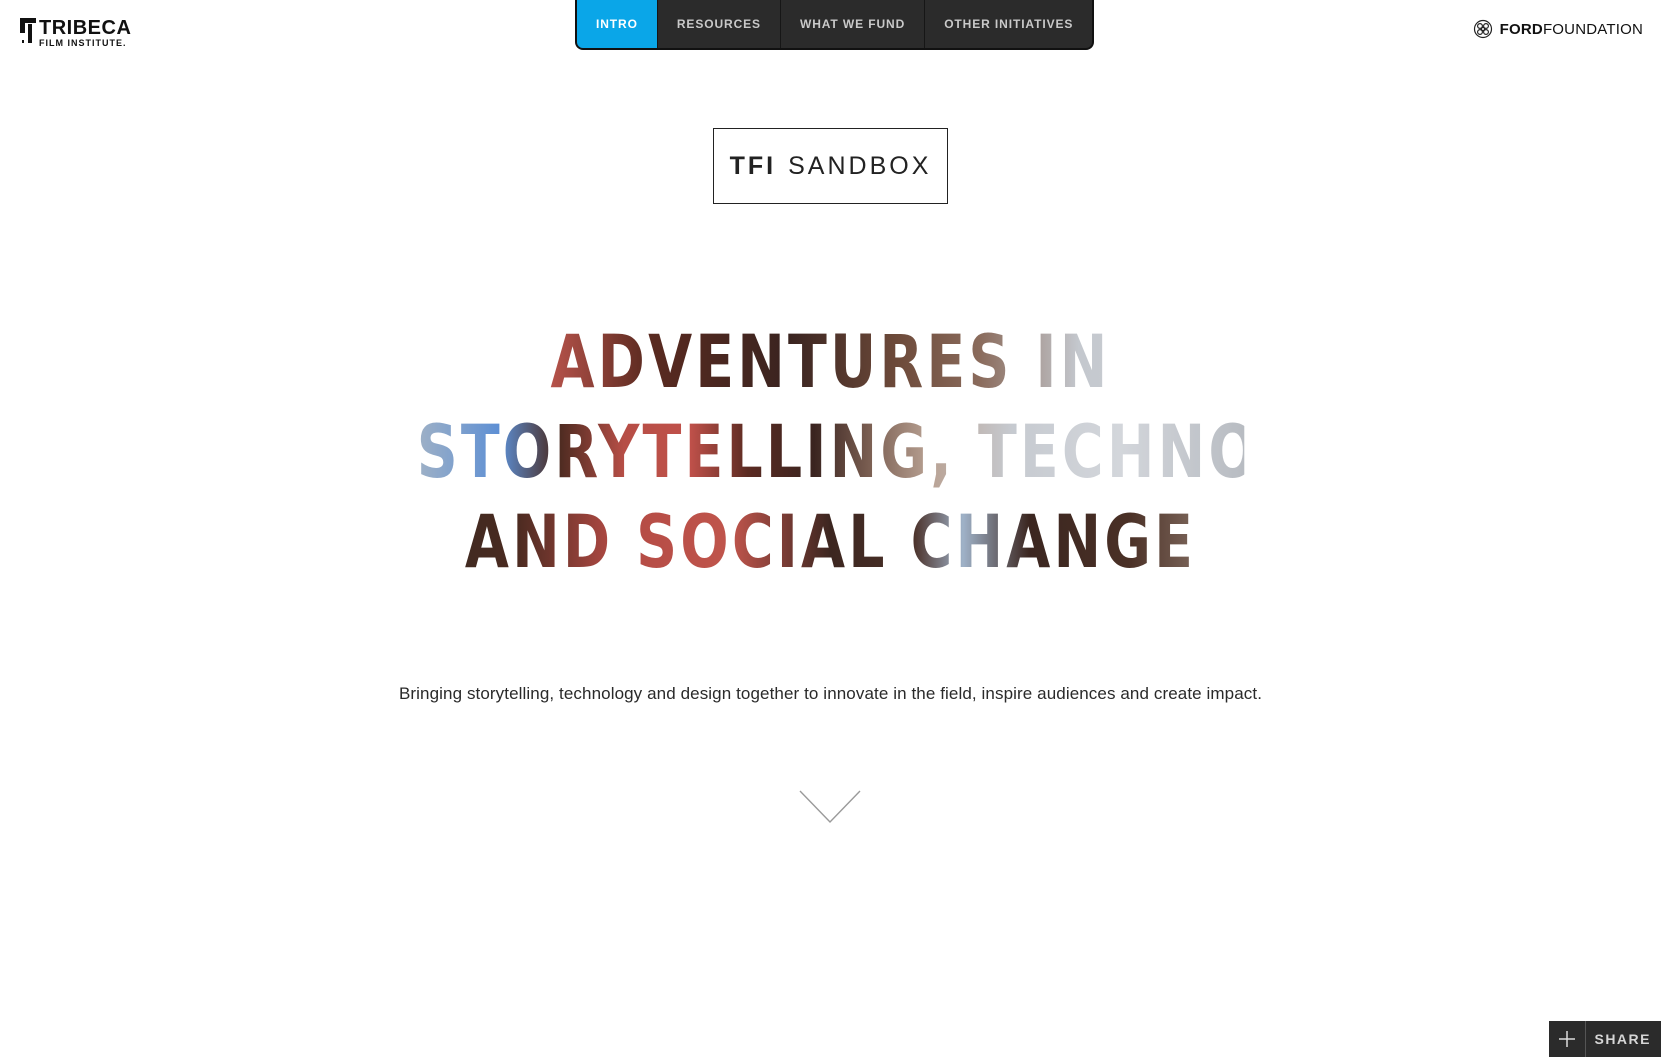 The image size is (1661, 1057). I want to click on tribeca-mark-icon, so click(28, 30).